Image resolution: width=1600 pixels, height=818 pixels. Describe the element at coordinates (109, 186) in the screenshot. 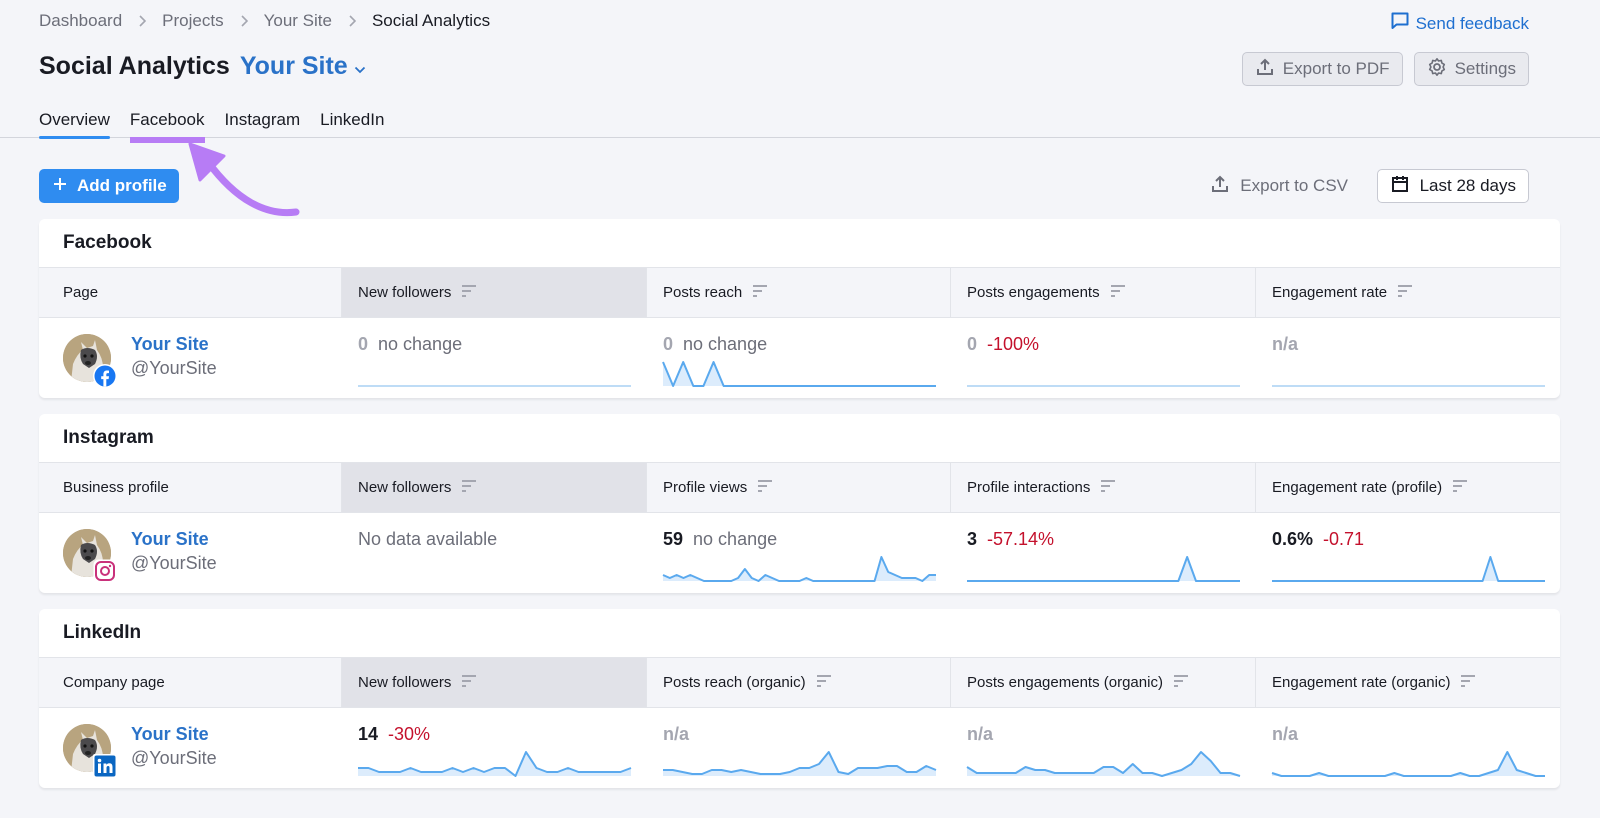

I see `add-profile-button: Add profile` at that location.